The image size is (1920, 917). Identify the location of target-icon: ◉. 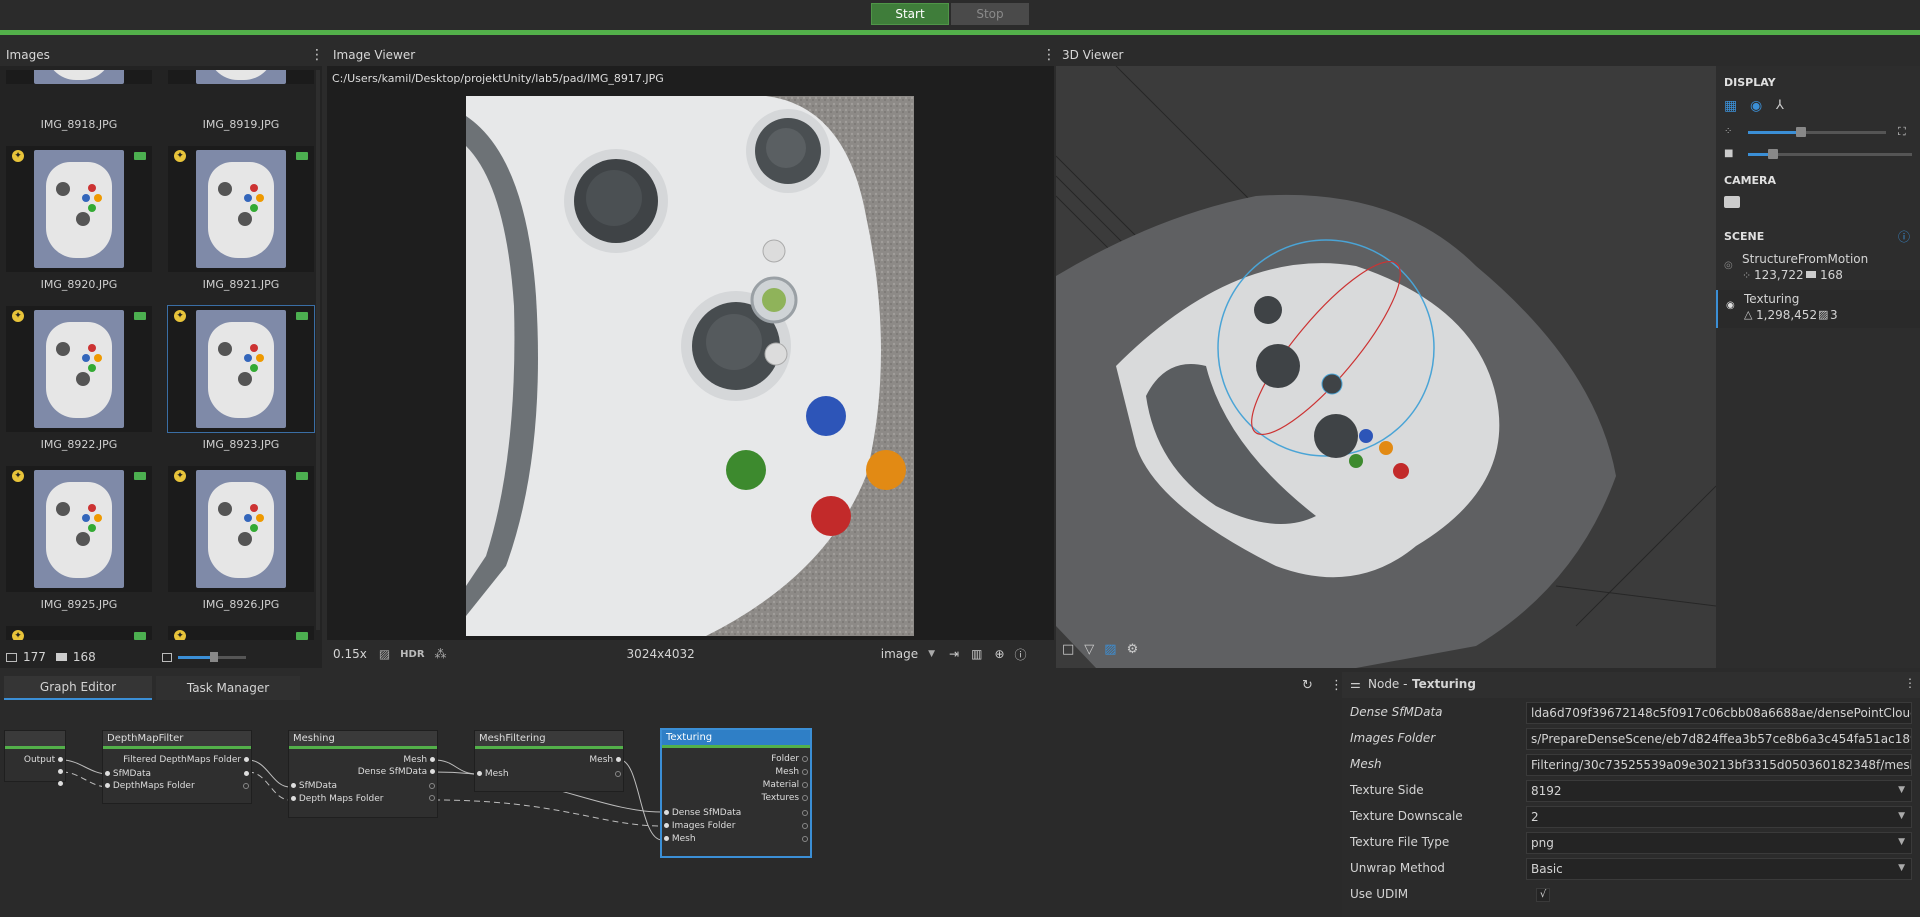
(1756, 106).